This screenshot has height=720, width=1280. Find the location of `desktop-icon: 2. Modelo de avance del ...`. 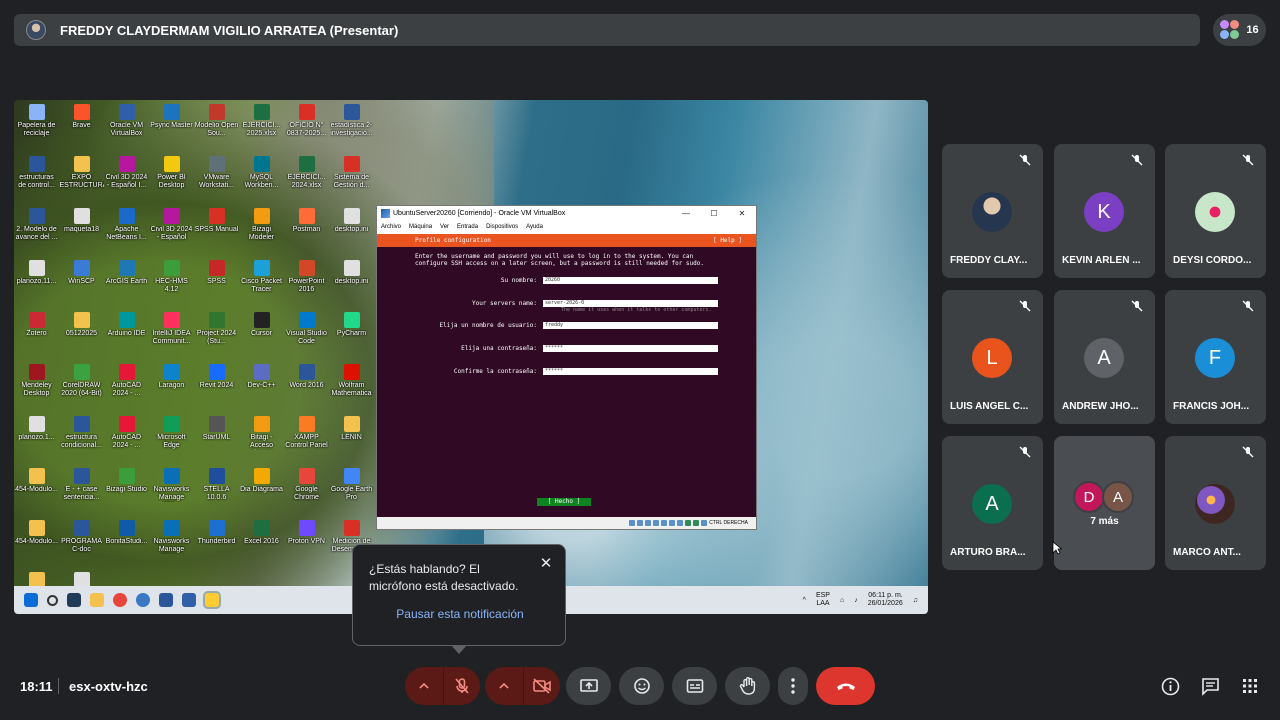

desktop-icon: 2. Modelo de avance del ... is located at coordinates (36, 232).